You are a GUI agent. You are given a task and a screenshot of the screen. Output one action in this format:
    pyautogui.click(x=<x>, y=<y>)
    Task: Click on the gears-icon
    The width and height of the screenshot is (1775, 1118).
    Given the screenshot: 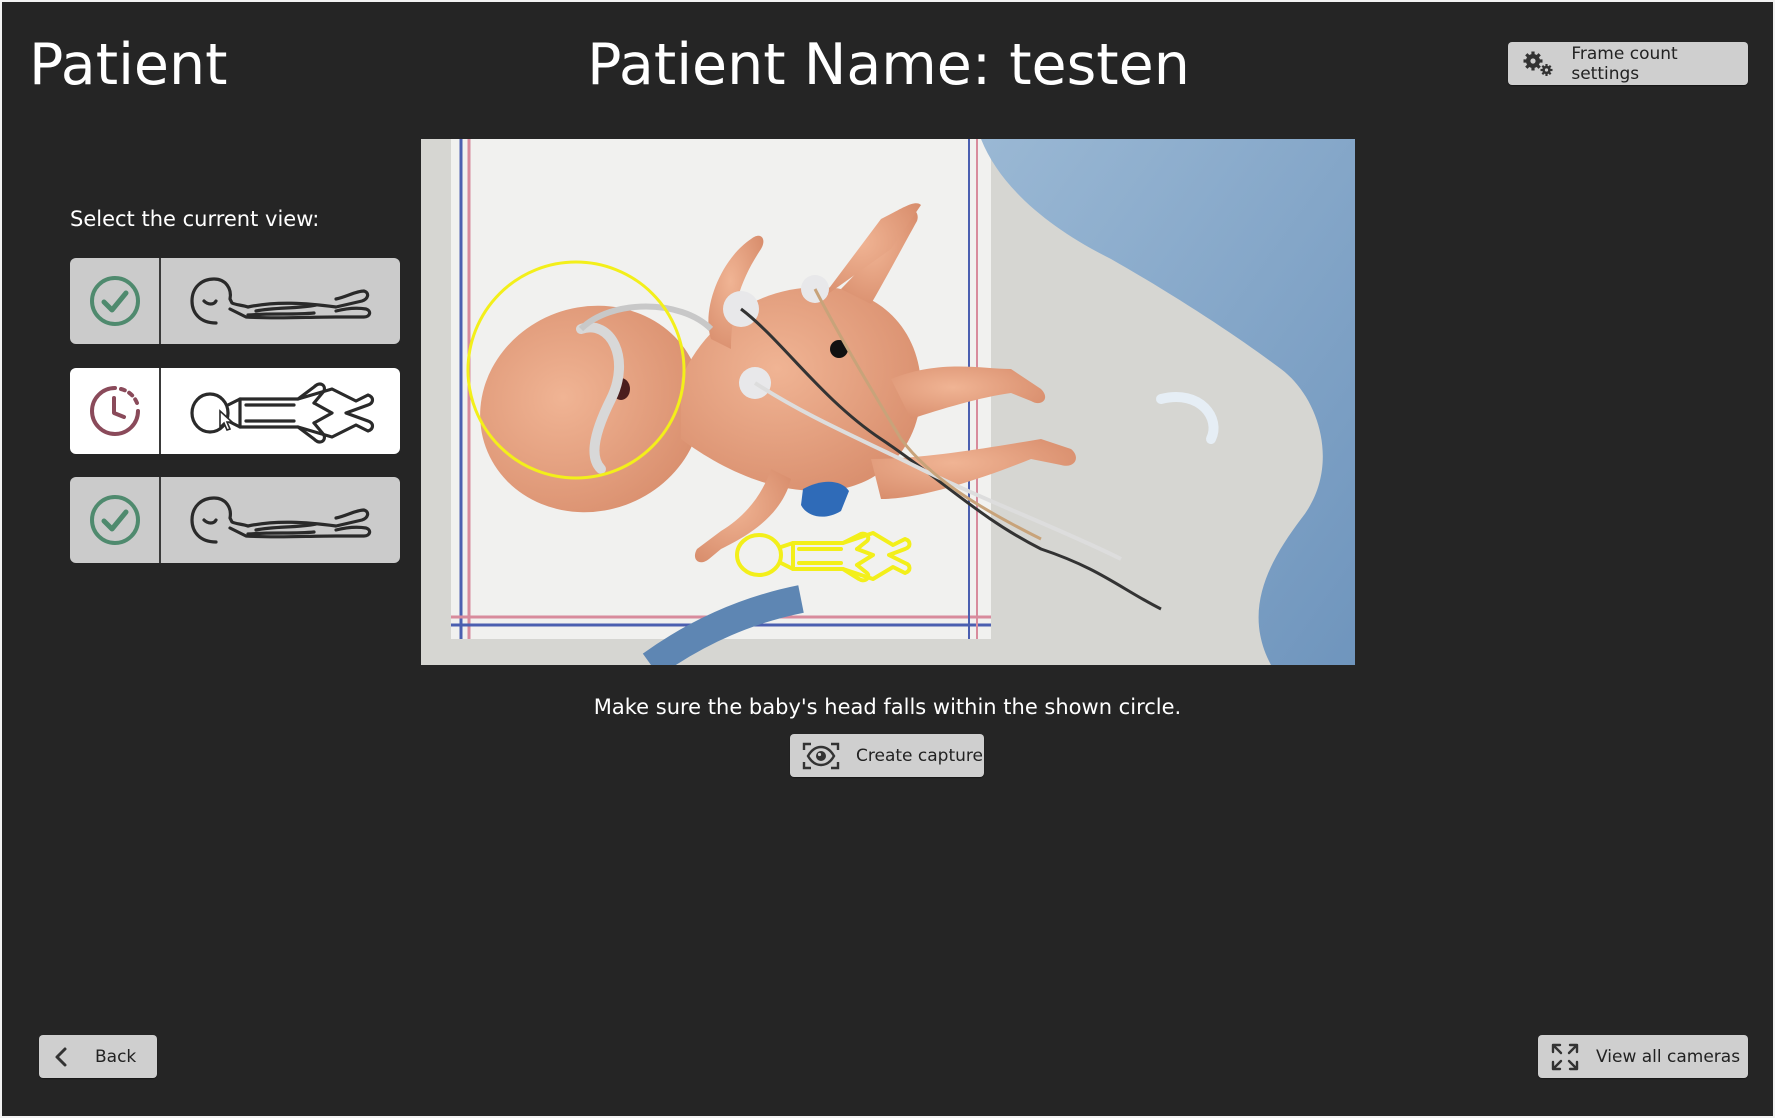 What is the action you would take?
    pyautogui.click(x=1537, y=64)
    